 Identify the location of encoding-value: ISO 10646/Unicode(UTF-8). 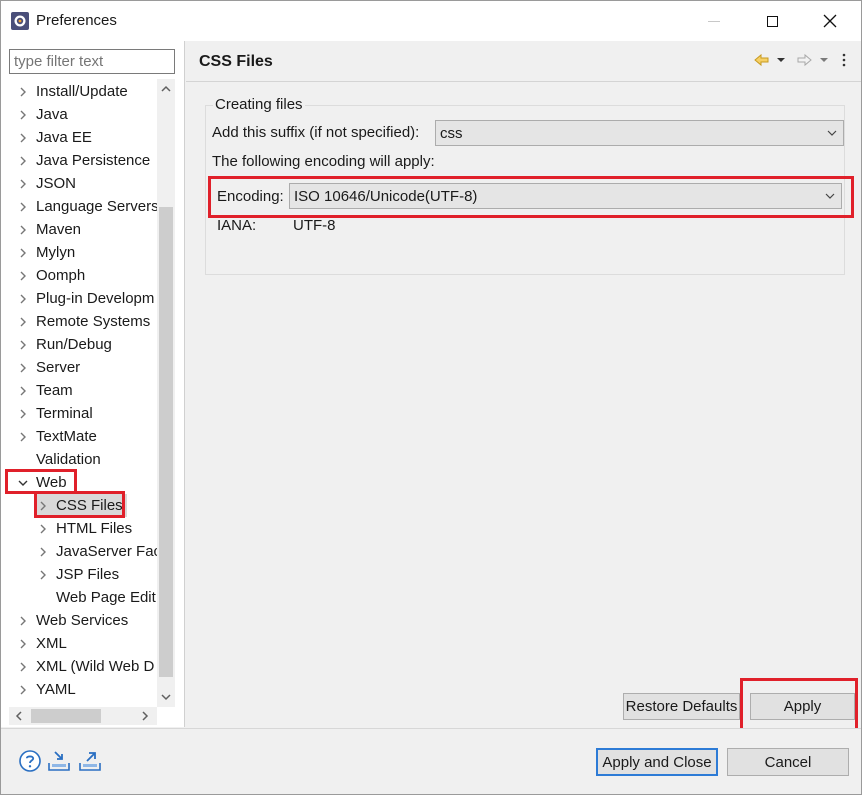
(386, 196).